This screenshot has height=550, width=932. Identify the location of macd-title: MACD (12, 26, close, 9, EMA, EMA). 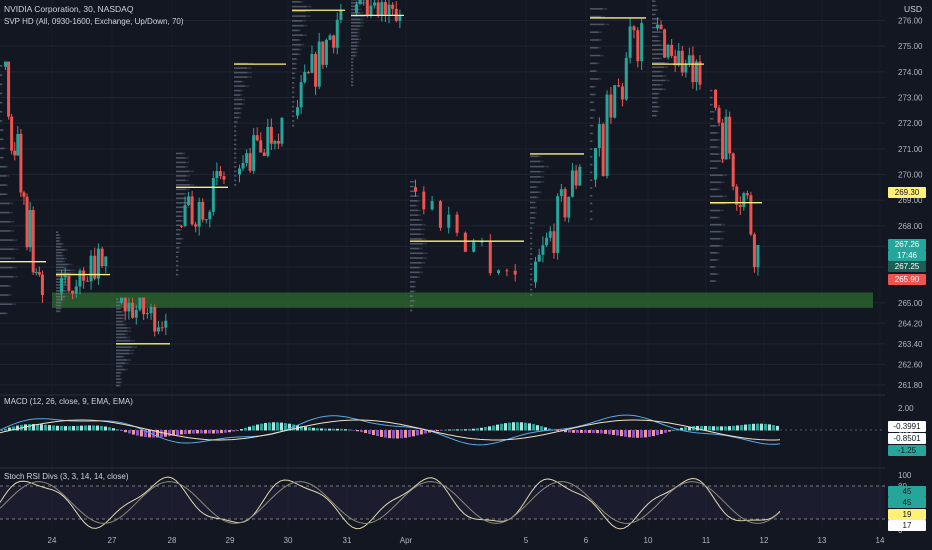
(68, 401).